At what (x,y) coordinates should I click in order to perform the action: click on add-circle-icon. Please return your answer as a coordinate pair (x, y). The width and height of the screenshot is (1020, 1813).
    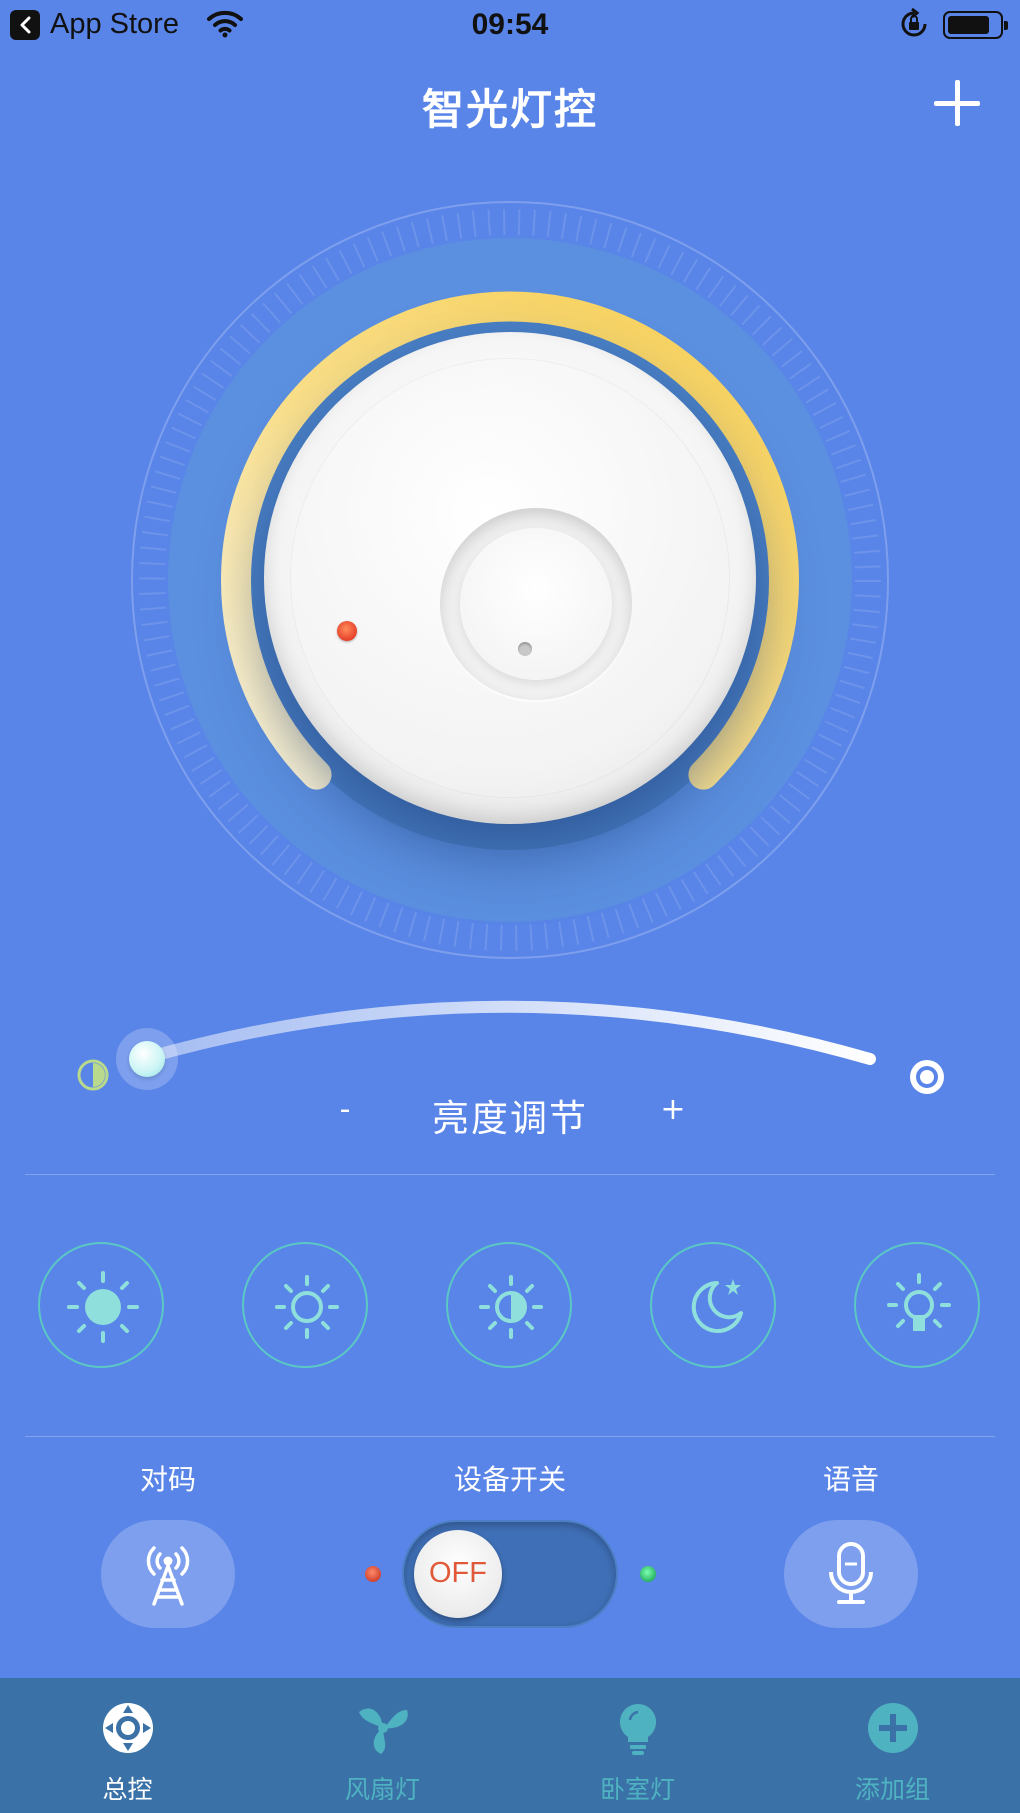
    Looking at the image, I should click on (893, 1728).